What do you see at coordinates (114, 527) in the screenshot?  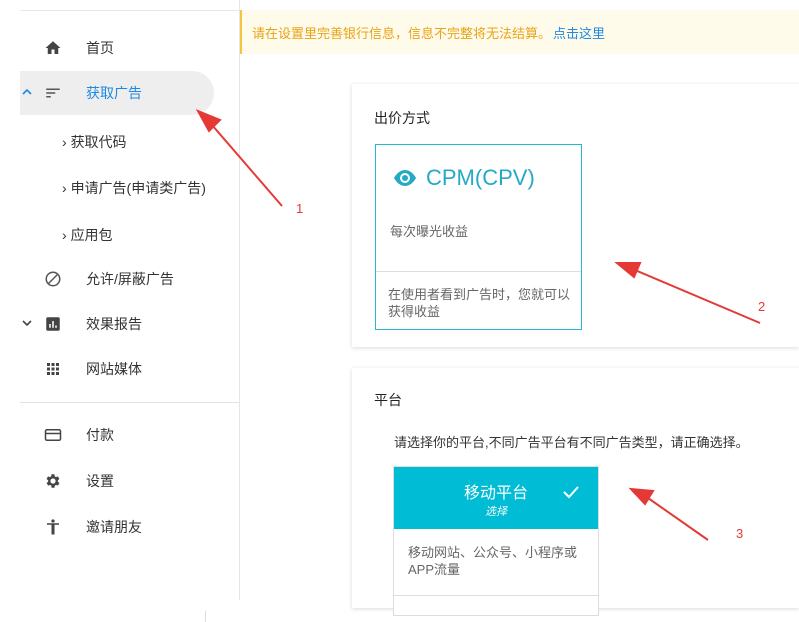 I see `sidebar-item-label: 邀请朋友` at bounding box center [114, 527].